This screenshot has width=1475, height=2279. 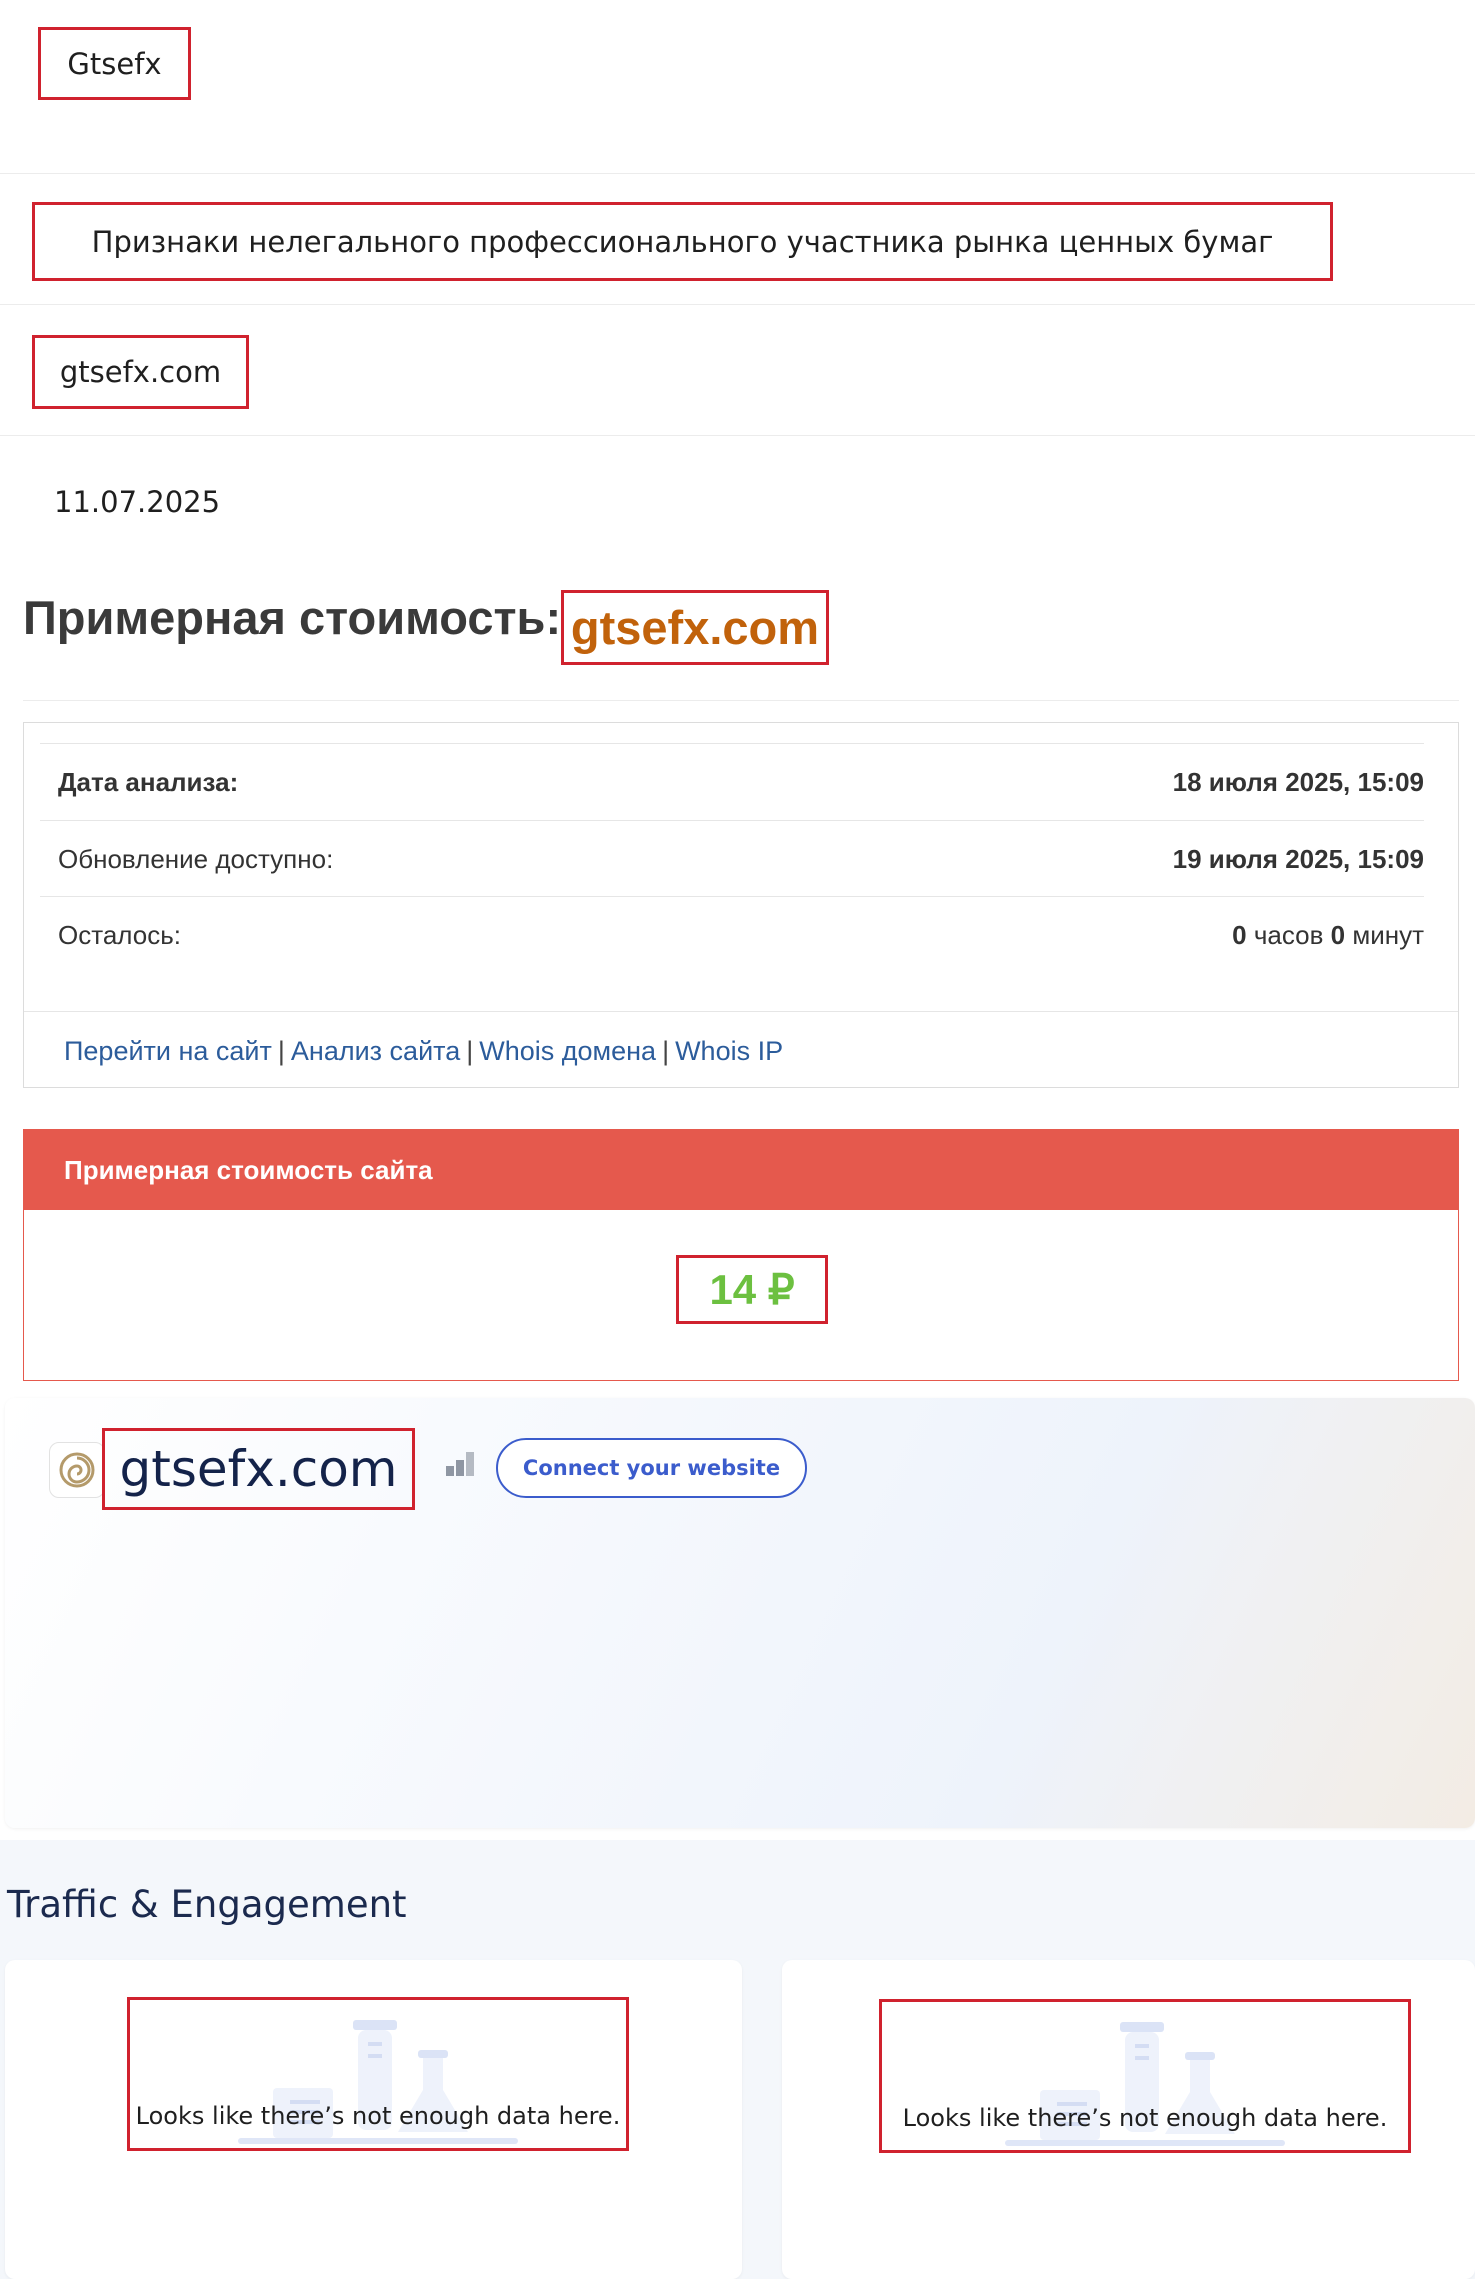 What do you see at coordinates (196, 858) in the screenshot?
I see `update-label: Обновление доступно:` at bounding box center [196, 858].